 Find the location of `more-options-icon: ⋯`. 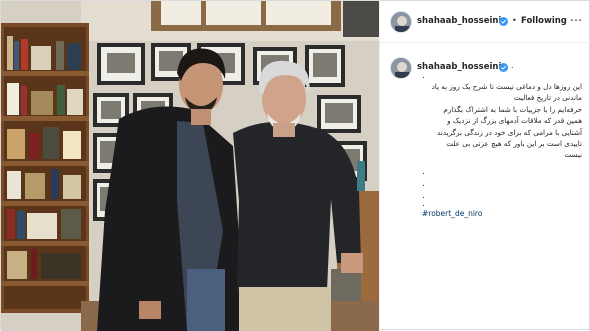

more-options-icon: ⋯ is located at coordinates (576, 20).